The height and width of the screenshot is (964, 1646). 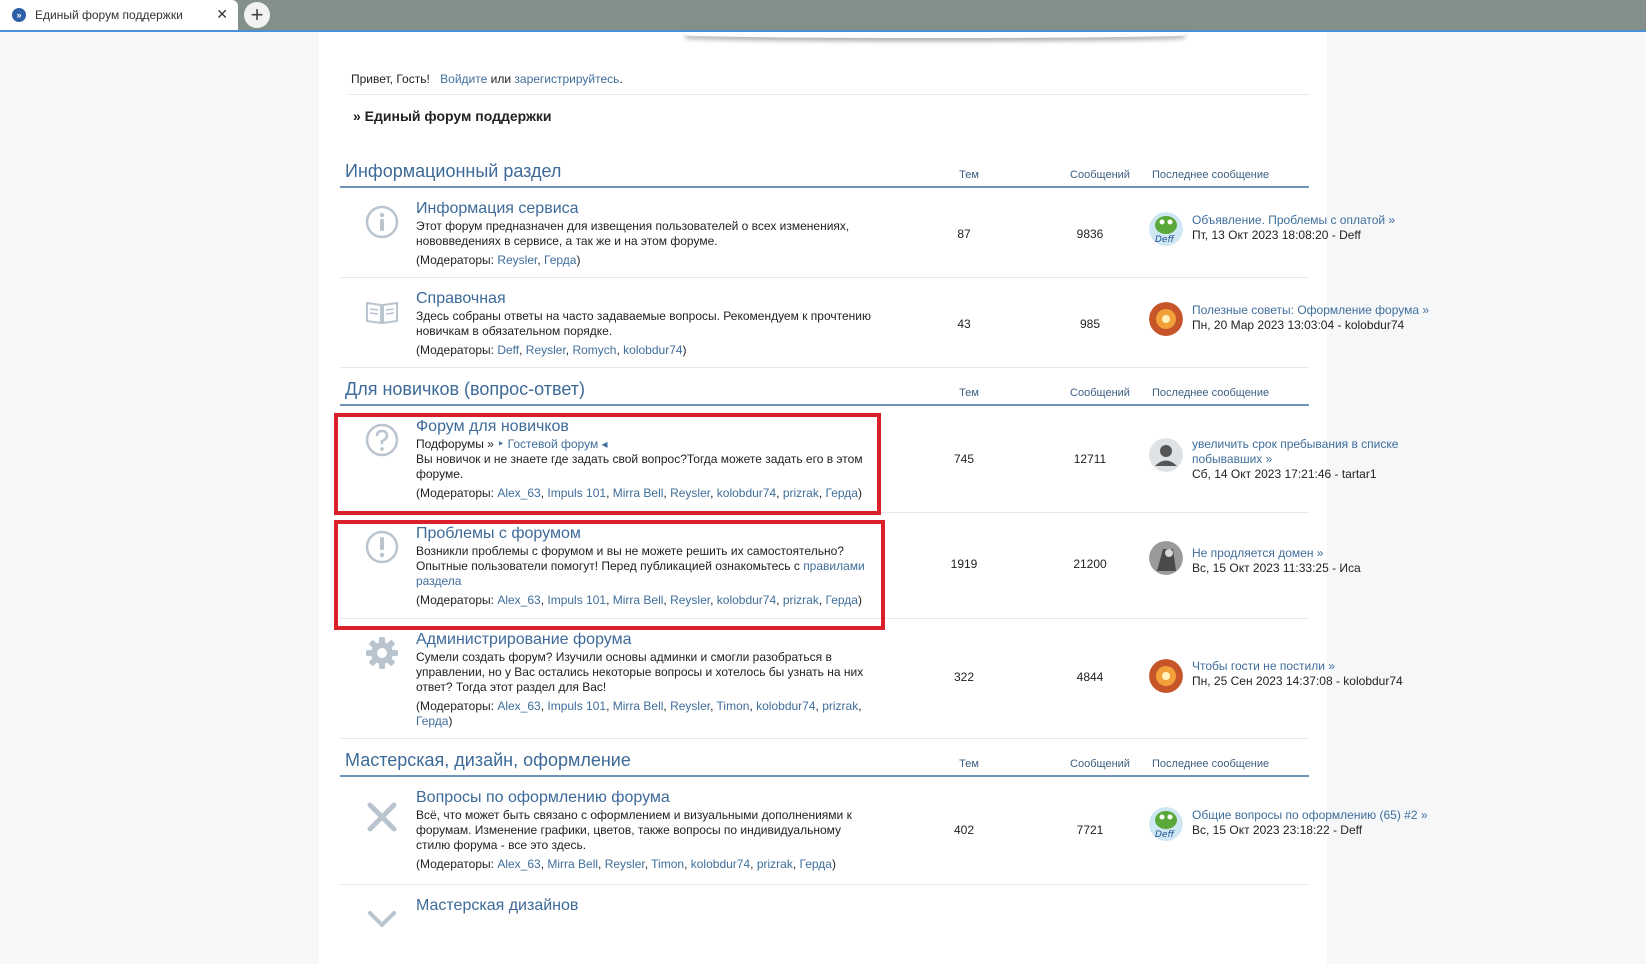 I want to click on last-post-link: Чтобы гости не постили », so click(x=1322, y=666).